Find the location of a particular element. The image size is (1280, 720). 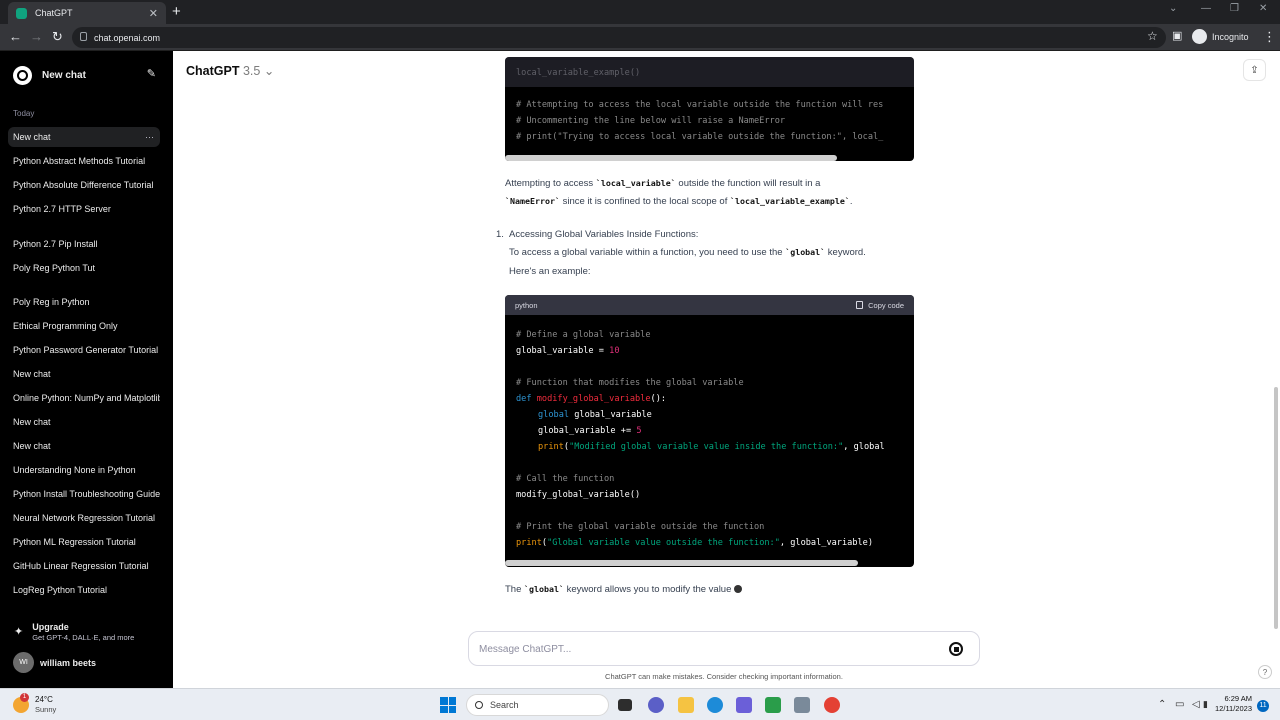

chat-history-item: Python Abstract Methods Tutorial is located at coordinates (84, 161).